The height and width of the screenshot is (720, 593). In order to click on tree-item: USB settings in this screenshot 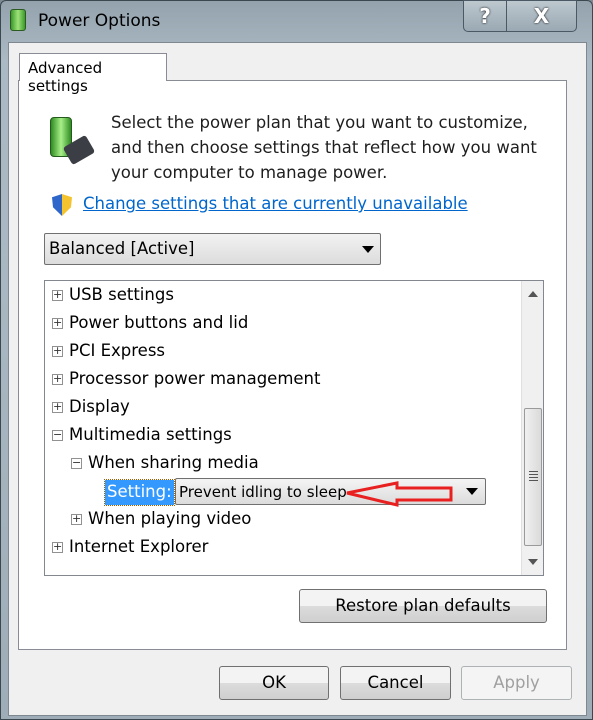, I will do `click(121, 294)`.